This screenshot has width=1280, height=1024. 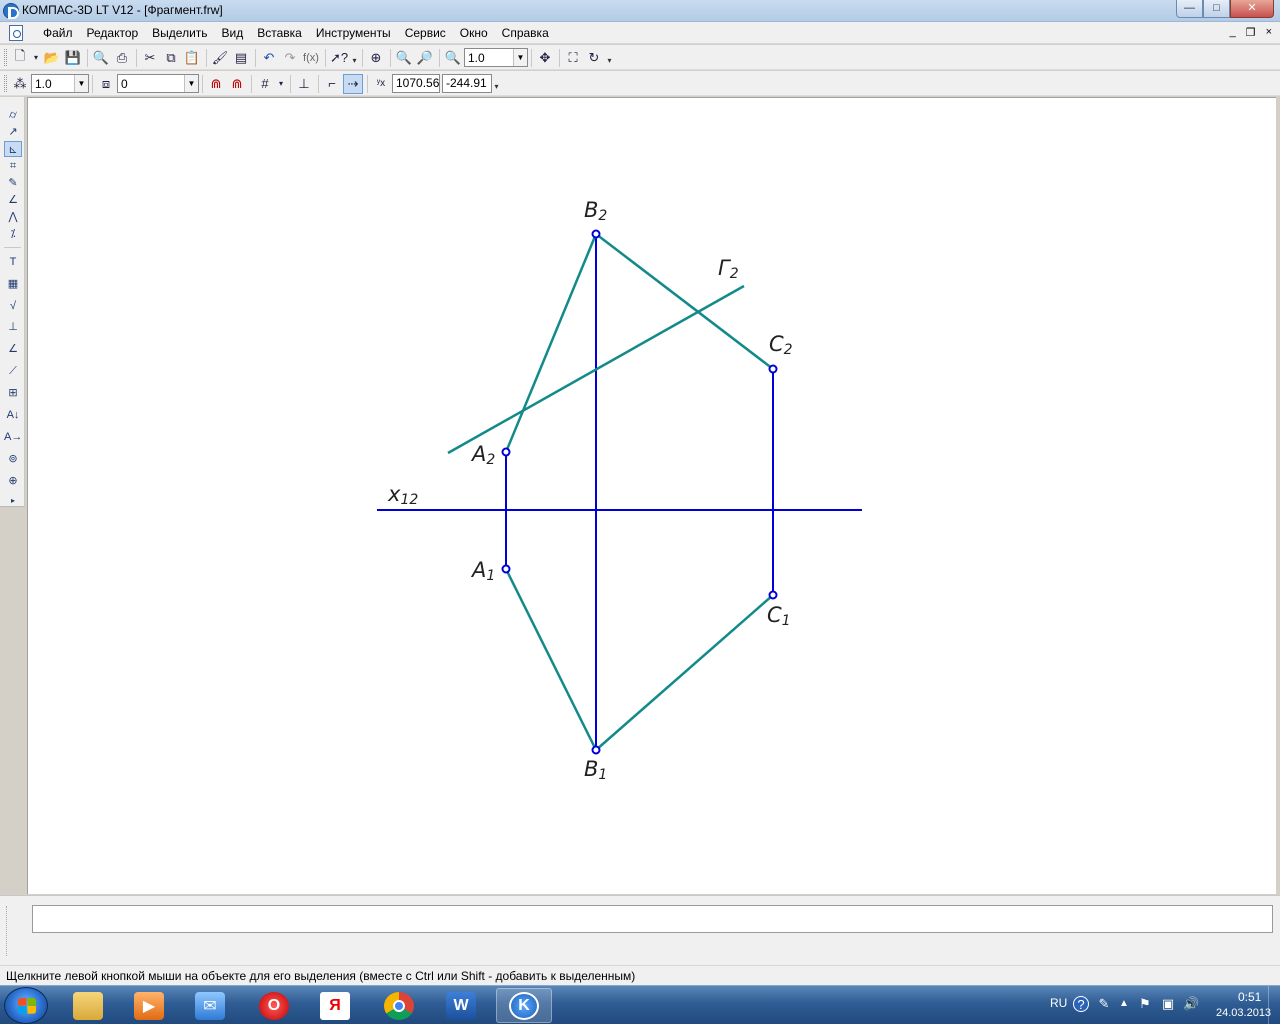 What do you see at coordinates (52, 58) in the screenshot?
I see `open-folder-icon: 📂` at bounding box center [52, 58].